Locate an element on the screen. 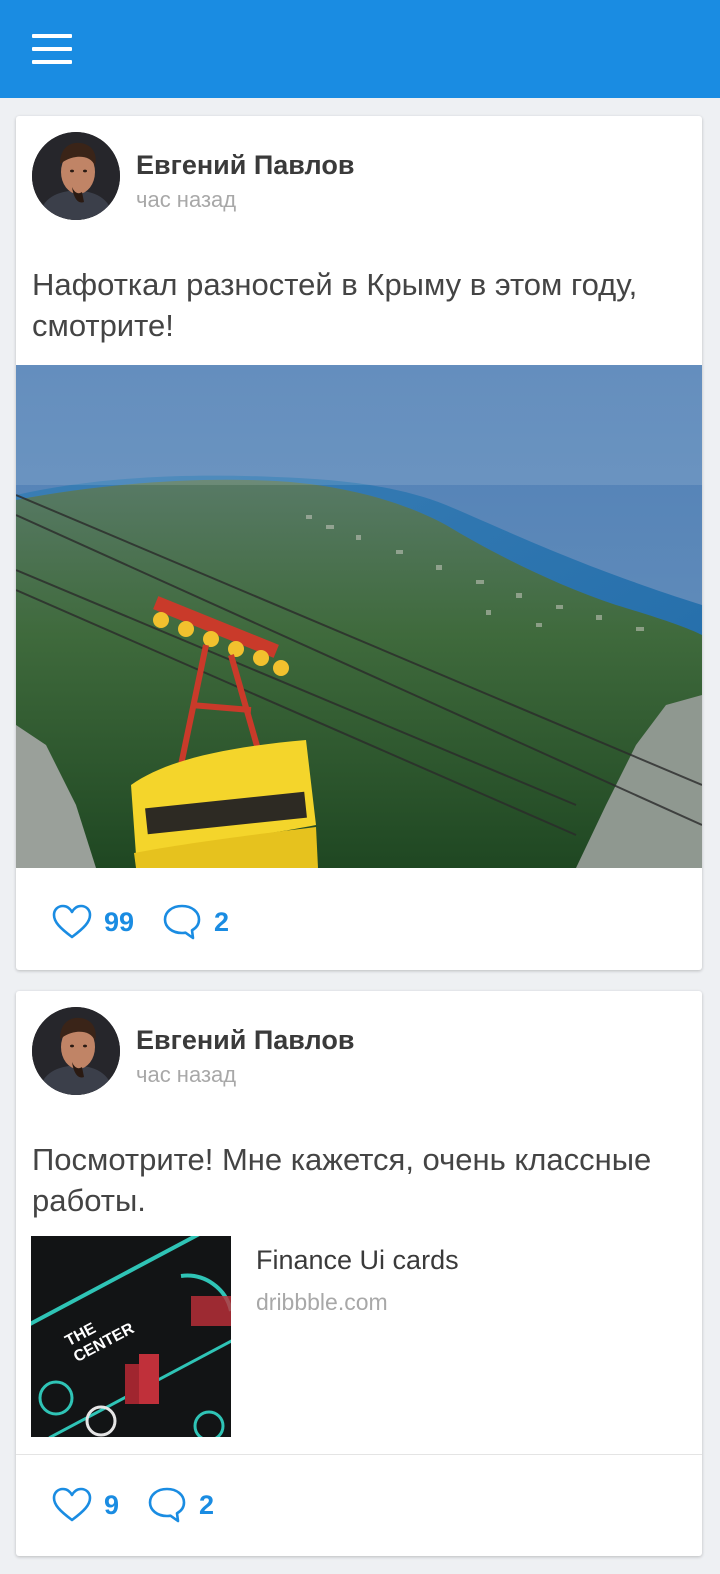 The image size is (720, 1574). like-button: 99 is located at coordinates (93, 922).